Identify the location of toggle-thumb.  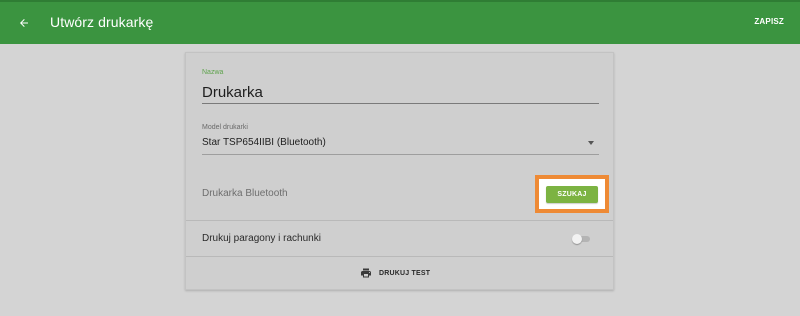
(577, 239).